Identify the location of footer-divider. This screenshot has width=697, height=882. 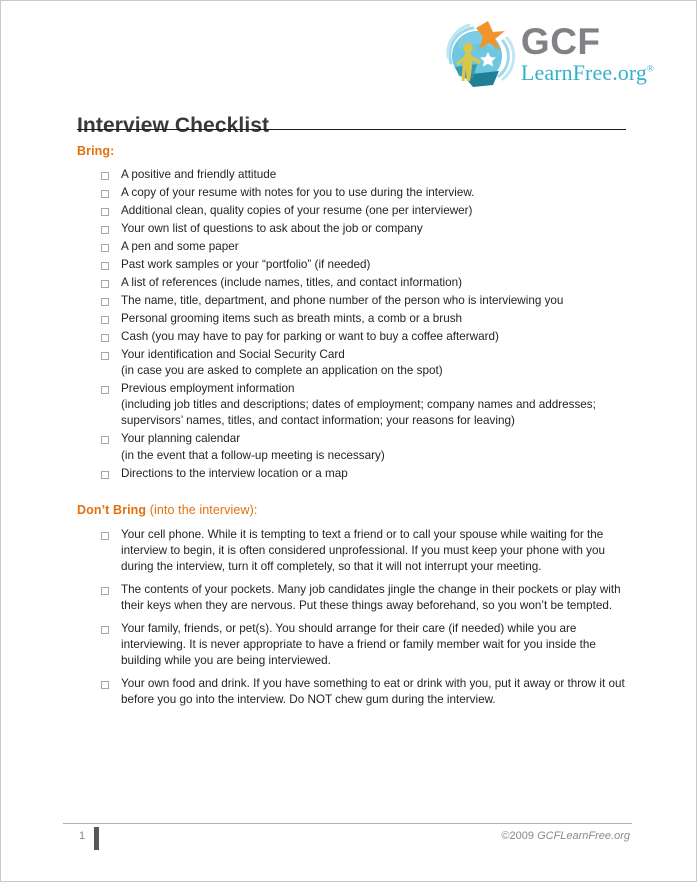
(347, 823).